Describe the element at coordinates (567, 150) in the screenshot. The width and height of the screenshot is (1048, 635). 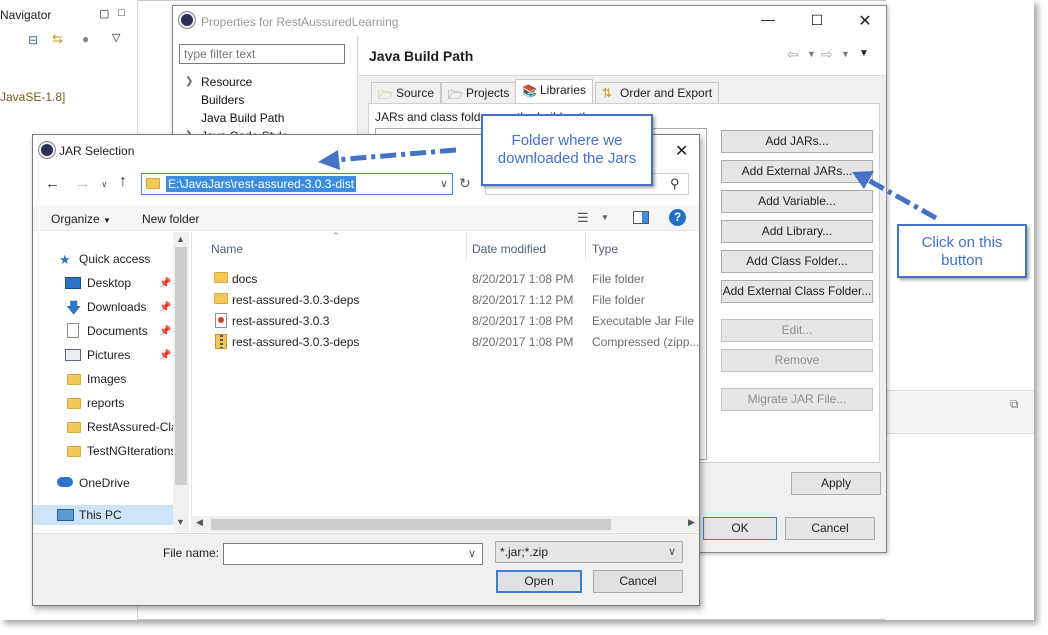
I see `callout-folder: Folder where we downloaded the Jars` at that location.